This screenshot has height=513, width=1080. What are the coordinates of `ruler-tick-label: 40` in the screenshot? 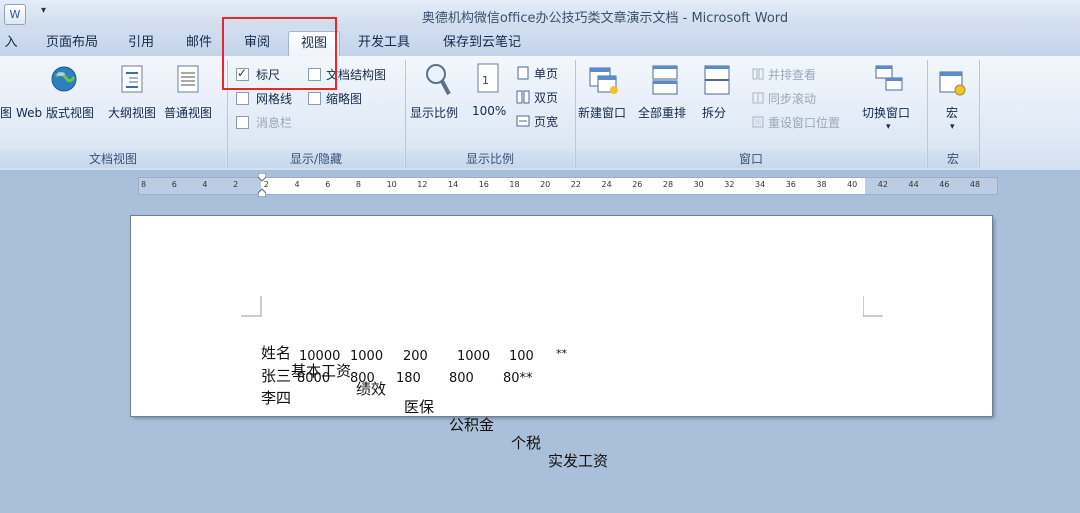 It's located at (852, 184).